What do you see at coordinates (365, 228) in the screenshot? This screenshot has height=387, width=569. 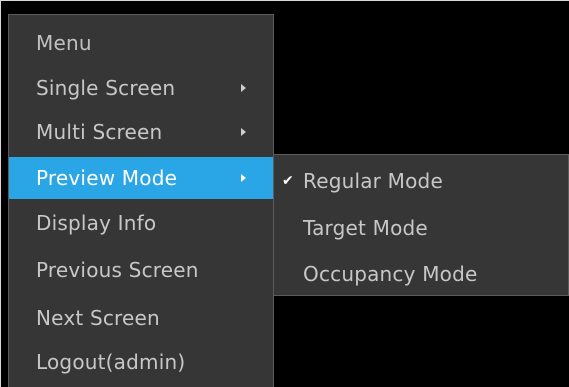 I see `submenu-item-label: Target Mode` at bounding box center [365, 228].